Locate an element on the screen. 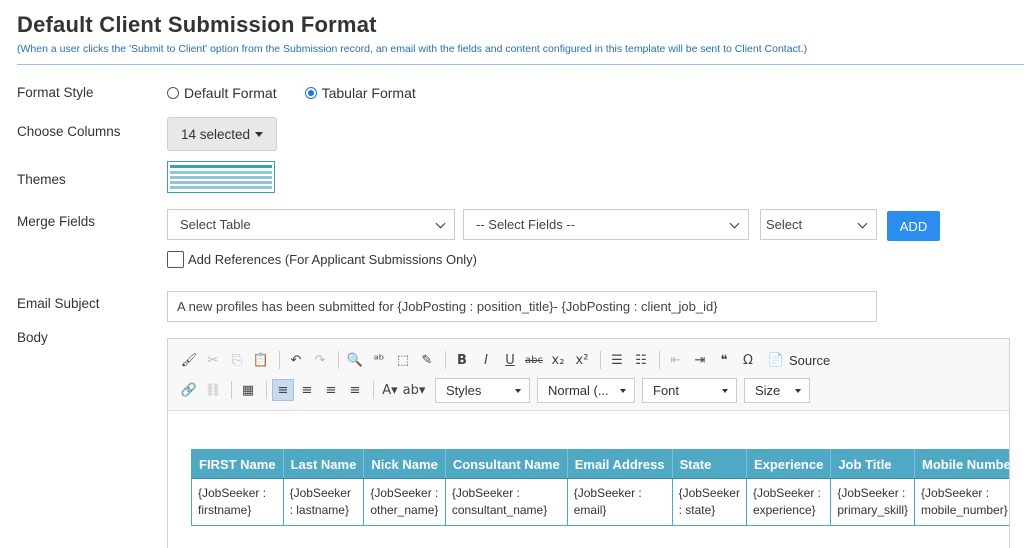 The height and width of the screenshot is (548, 1024). table-cell-text: {JobSeeker : other_name} is located at coordinates (404, 501).